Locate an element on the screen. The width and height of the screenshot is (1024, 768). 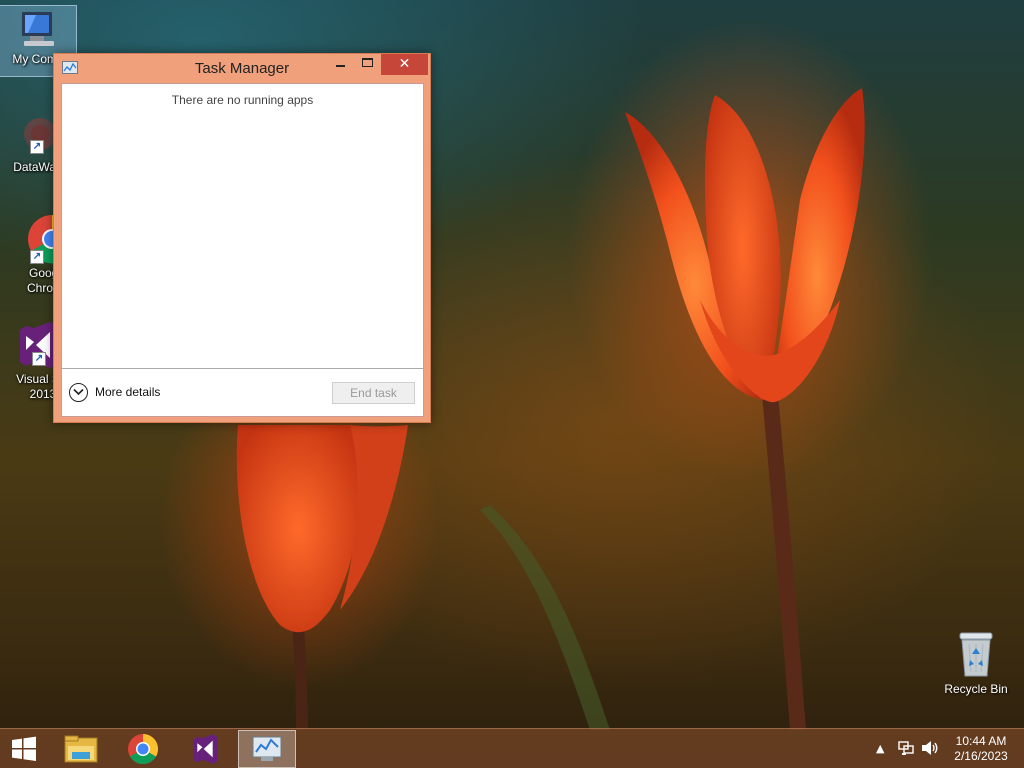
no-running-apps-message: There are no running apps is located at coordinates (242, 100).